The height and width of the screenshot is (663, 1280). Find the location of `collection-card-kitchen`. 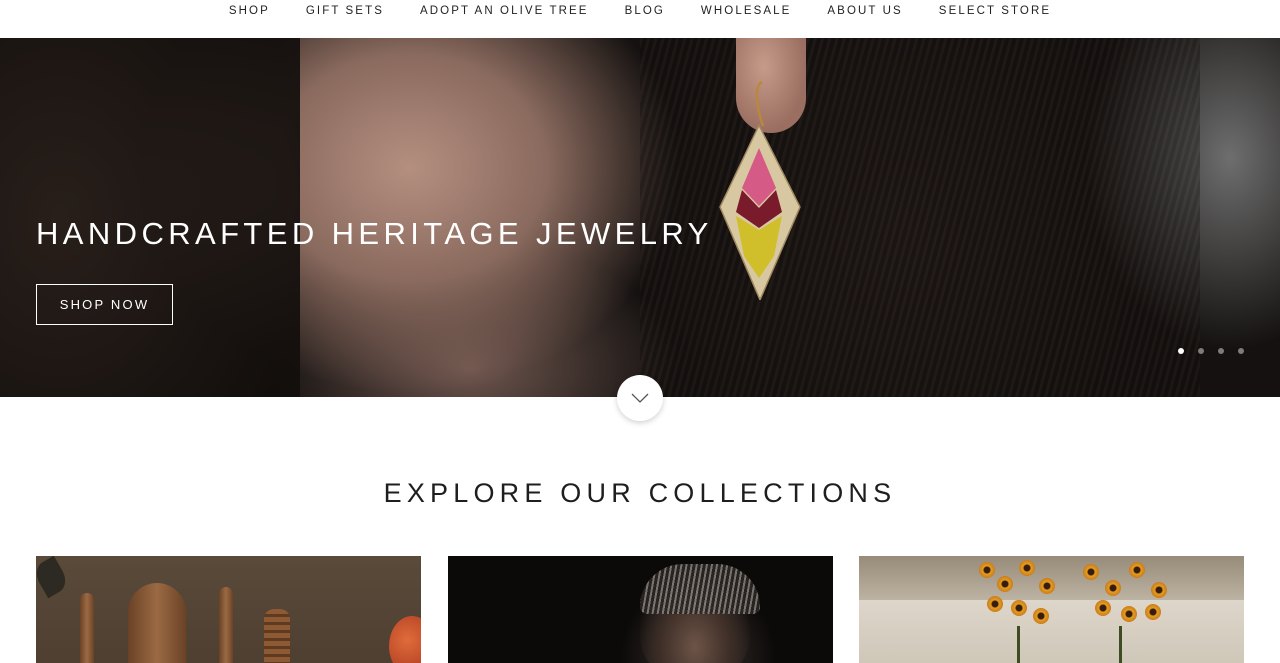

collection-card-kitchen is located at coordinates (228, 609).